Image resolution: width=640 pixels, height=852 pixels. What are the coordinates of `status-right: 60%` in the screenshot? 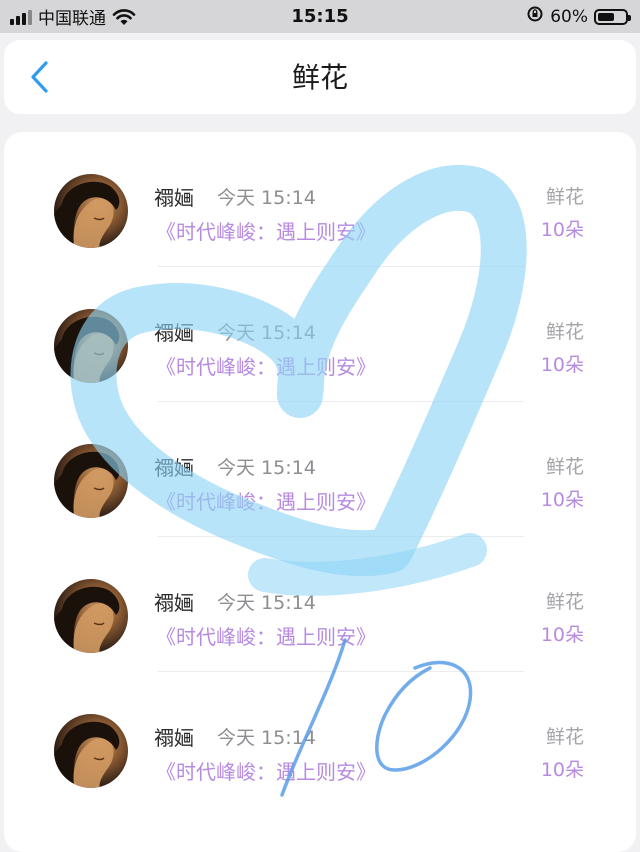 It's located at (578, 16).